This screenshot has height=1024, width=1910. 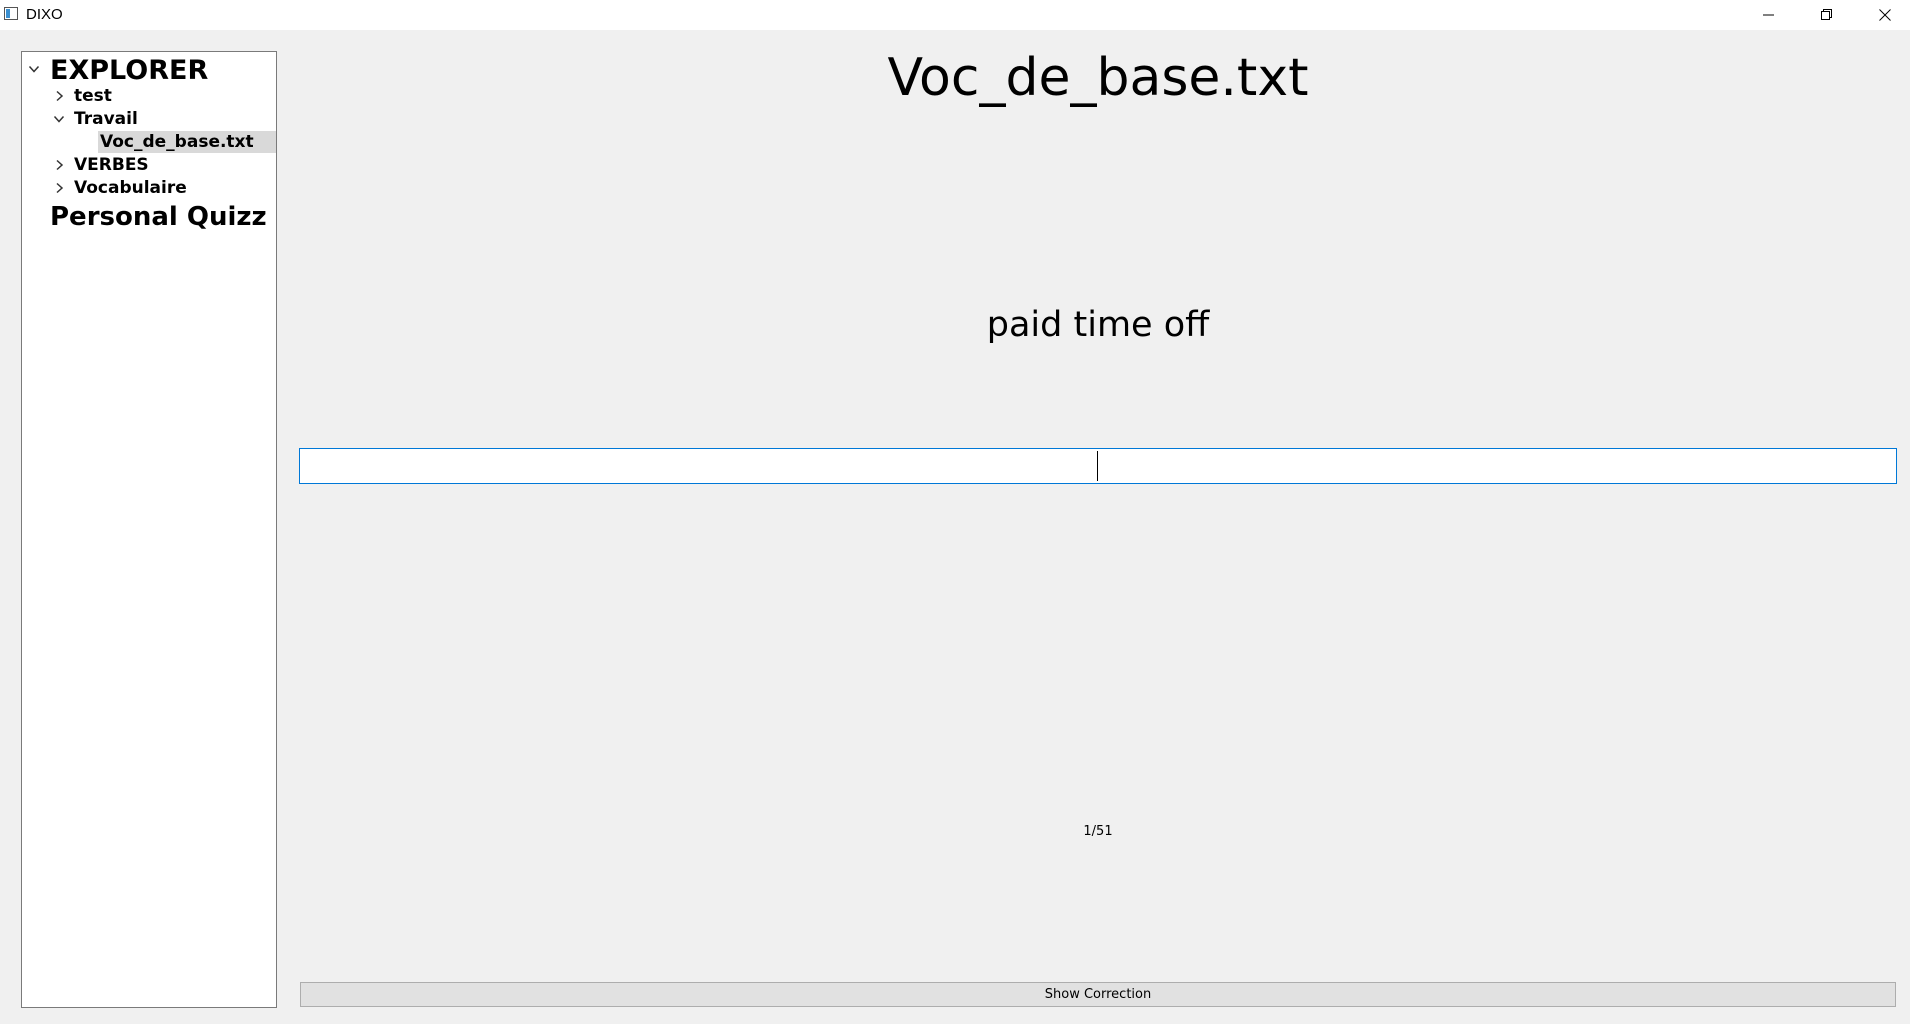 I want to click on tree-item-test: test, so click(x=93, y=96).